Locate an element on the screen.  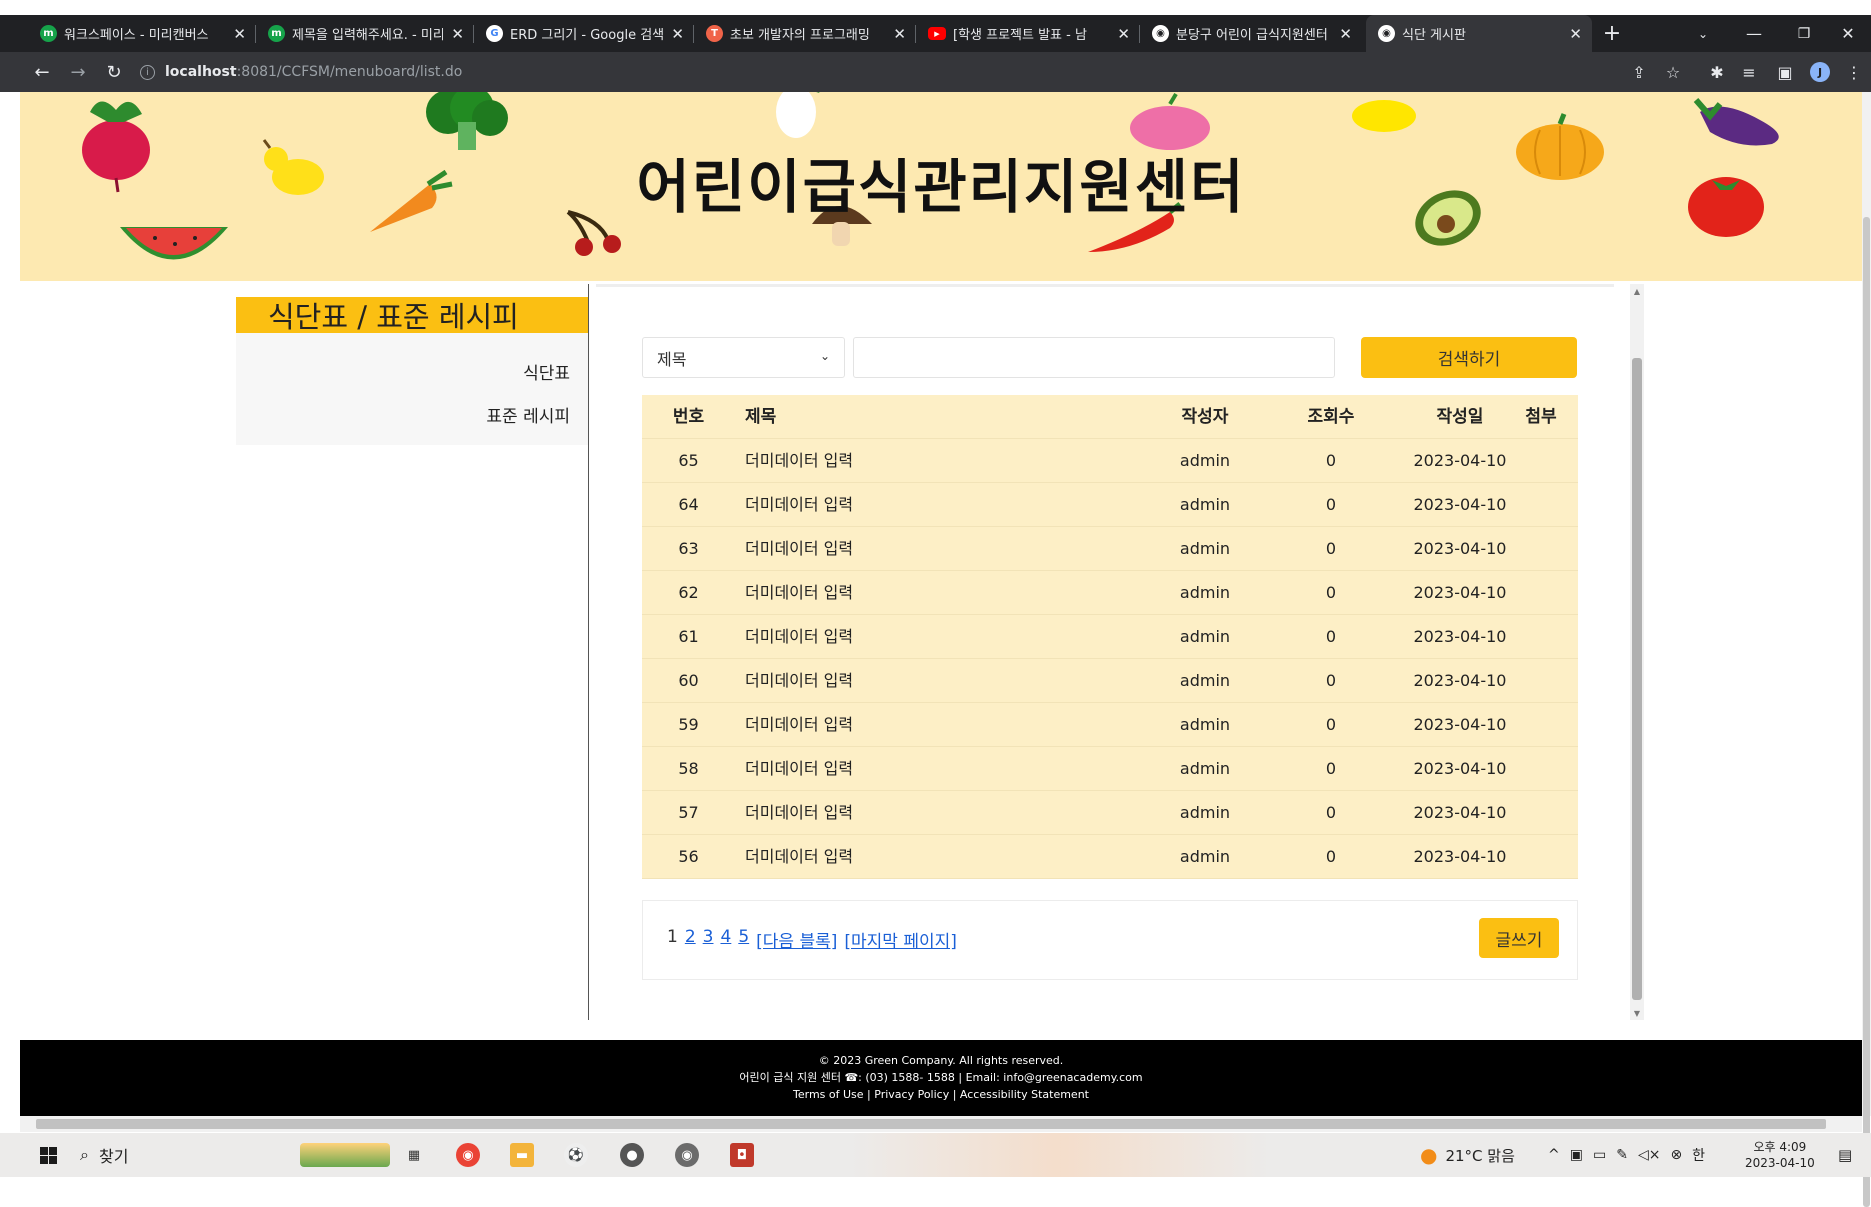
tab-youtube: ▶ [학생 프로젝트 발표 - 남 ✕ is located at coordinates (1028, 33).